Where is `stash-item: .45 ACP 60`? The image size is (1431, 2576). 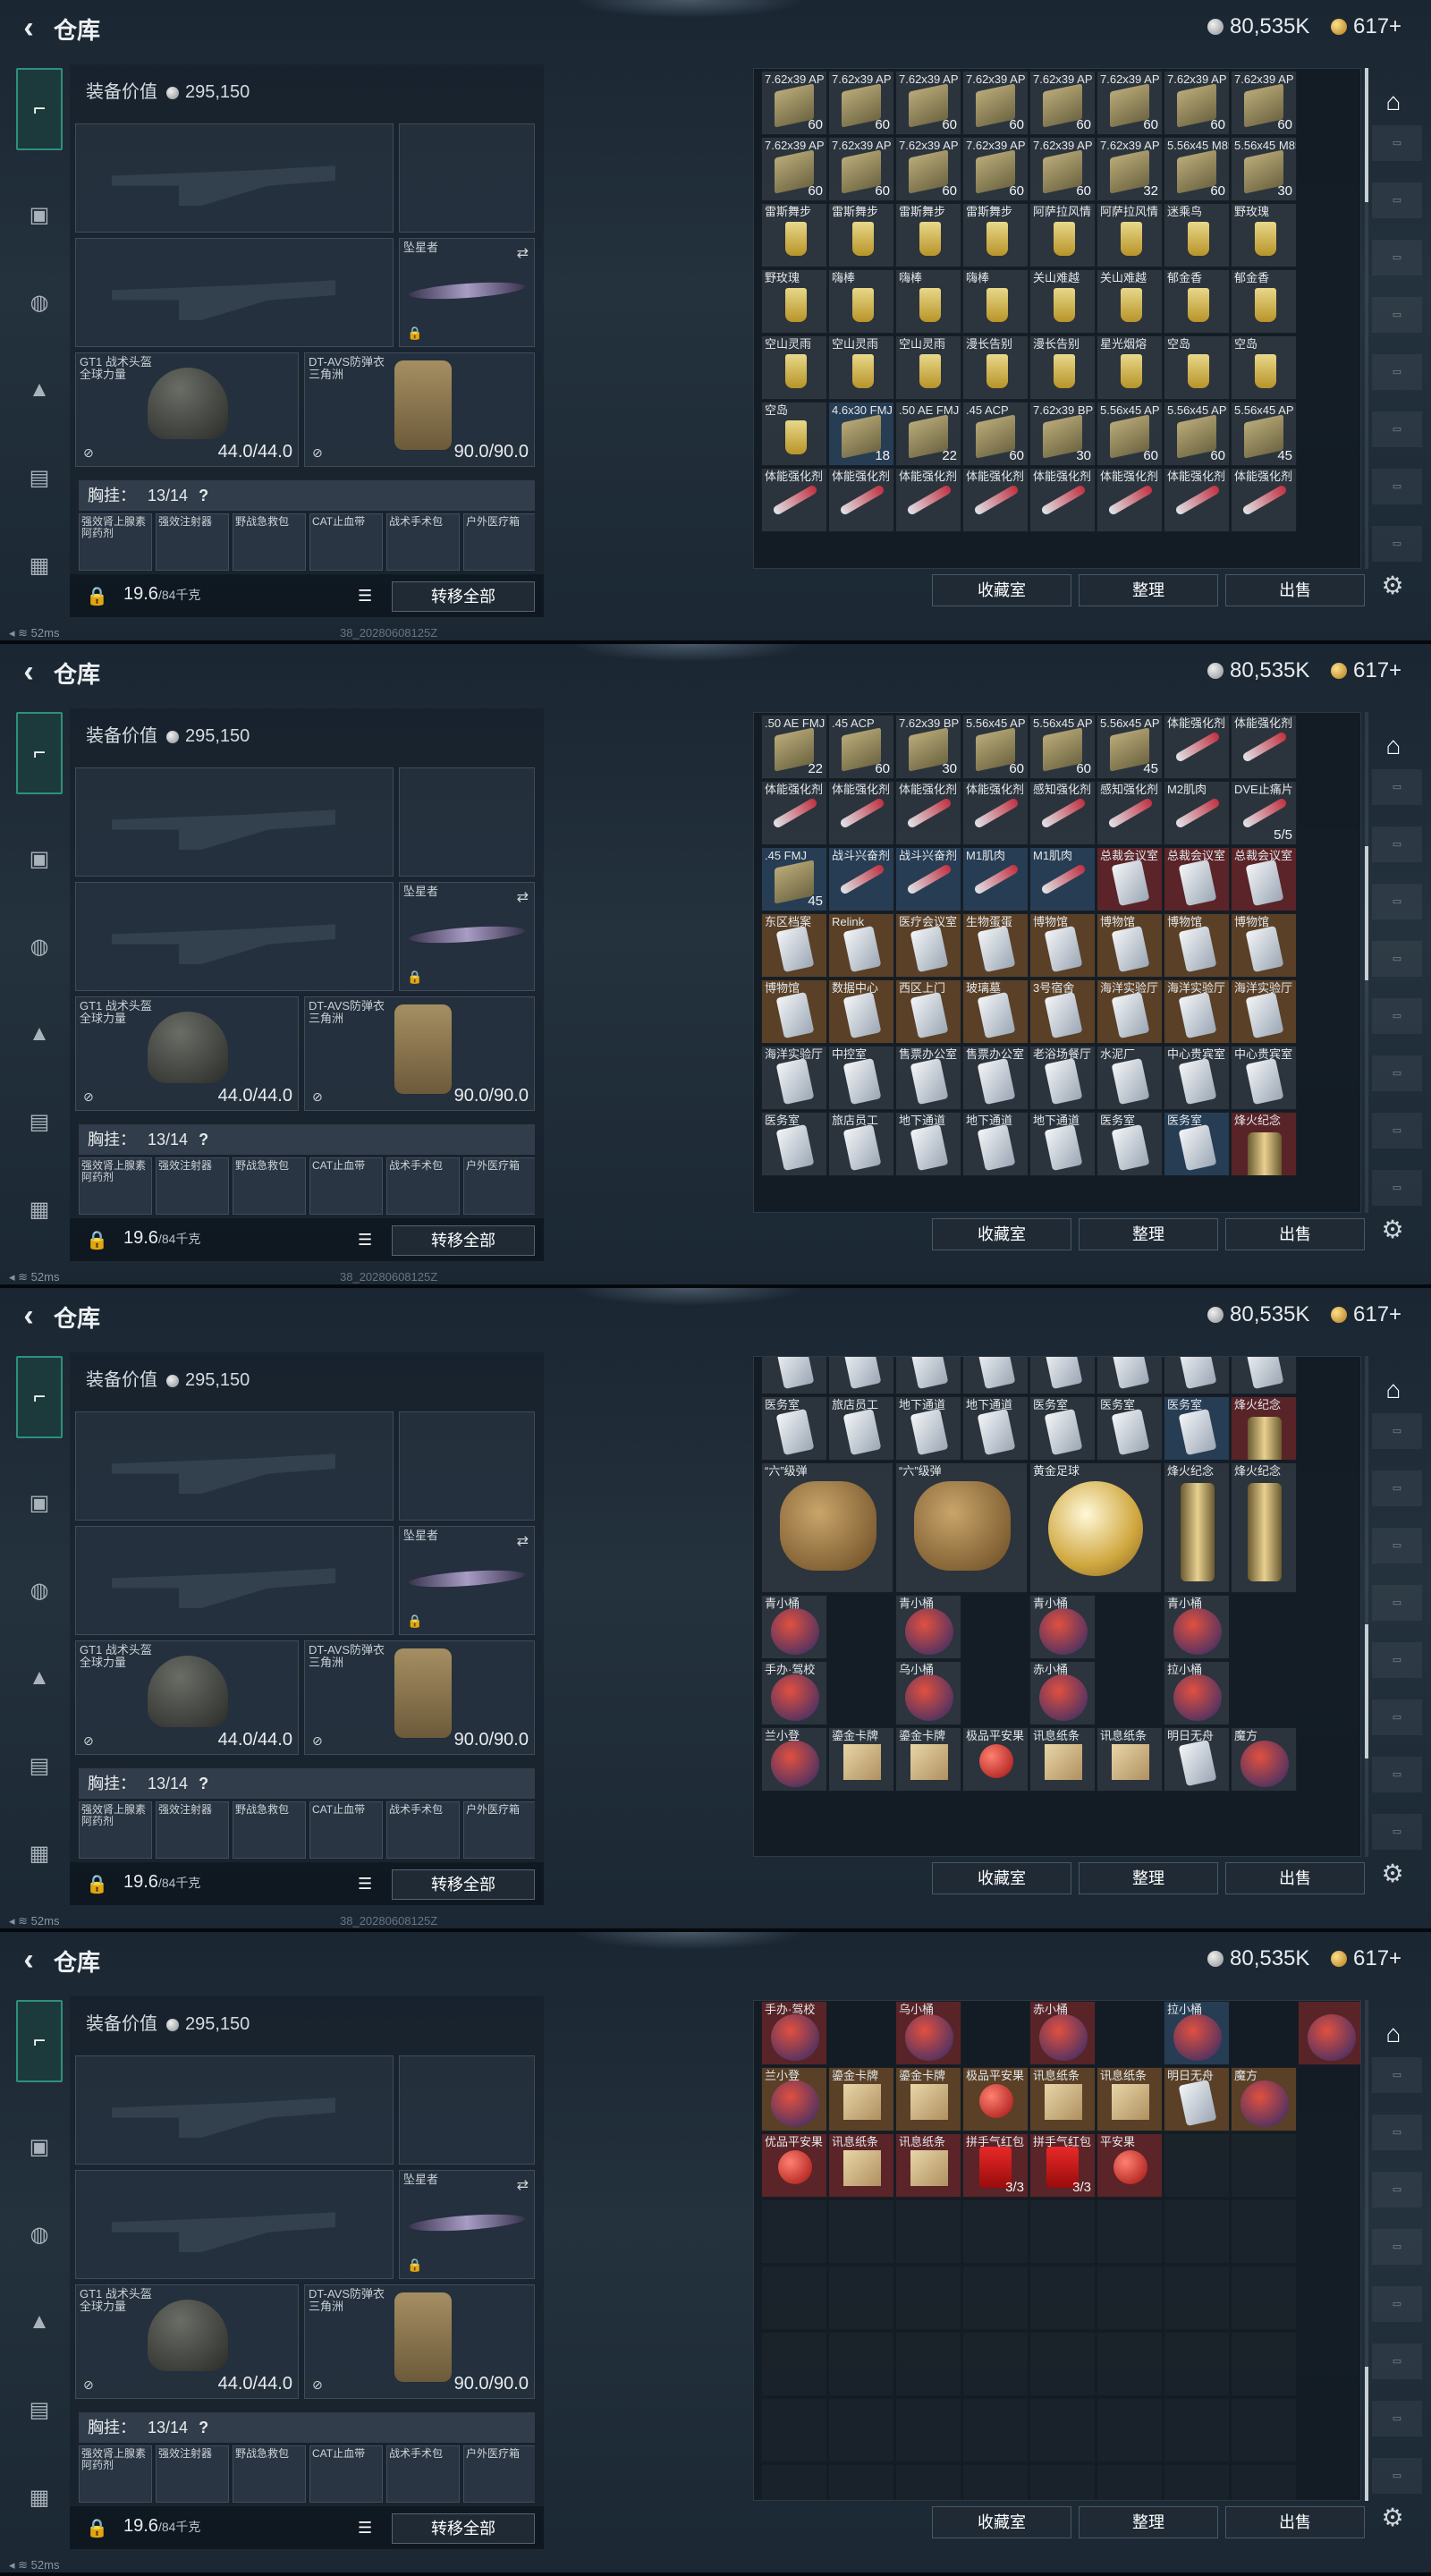
stash-item: .45 ACP 60 is located at coordinates (996, 434).